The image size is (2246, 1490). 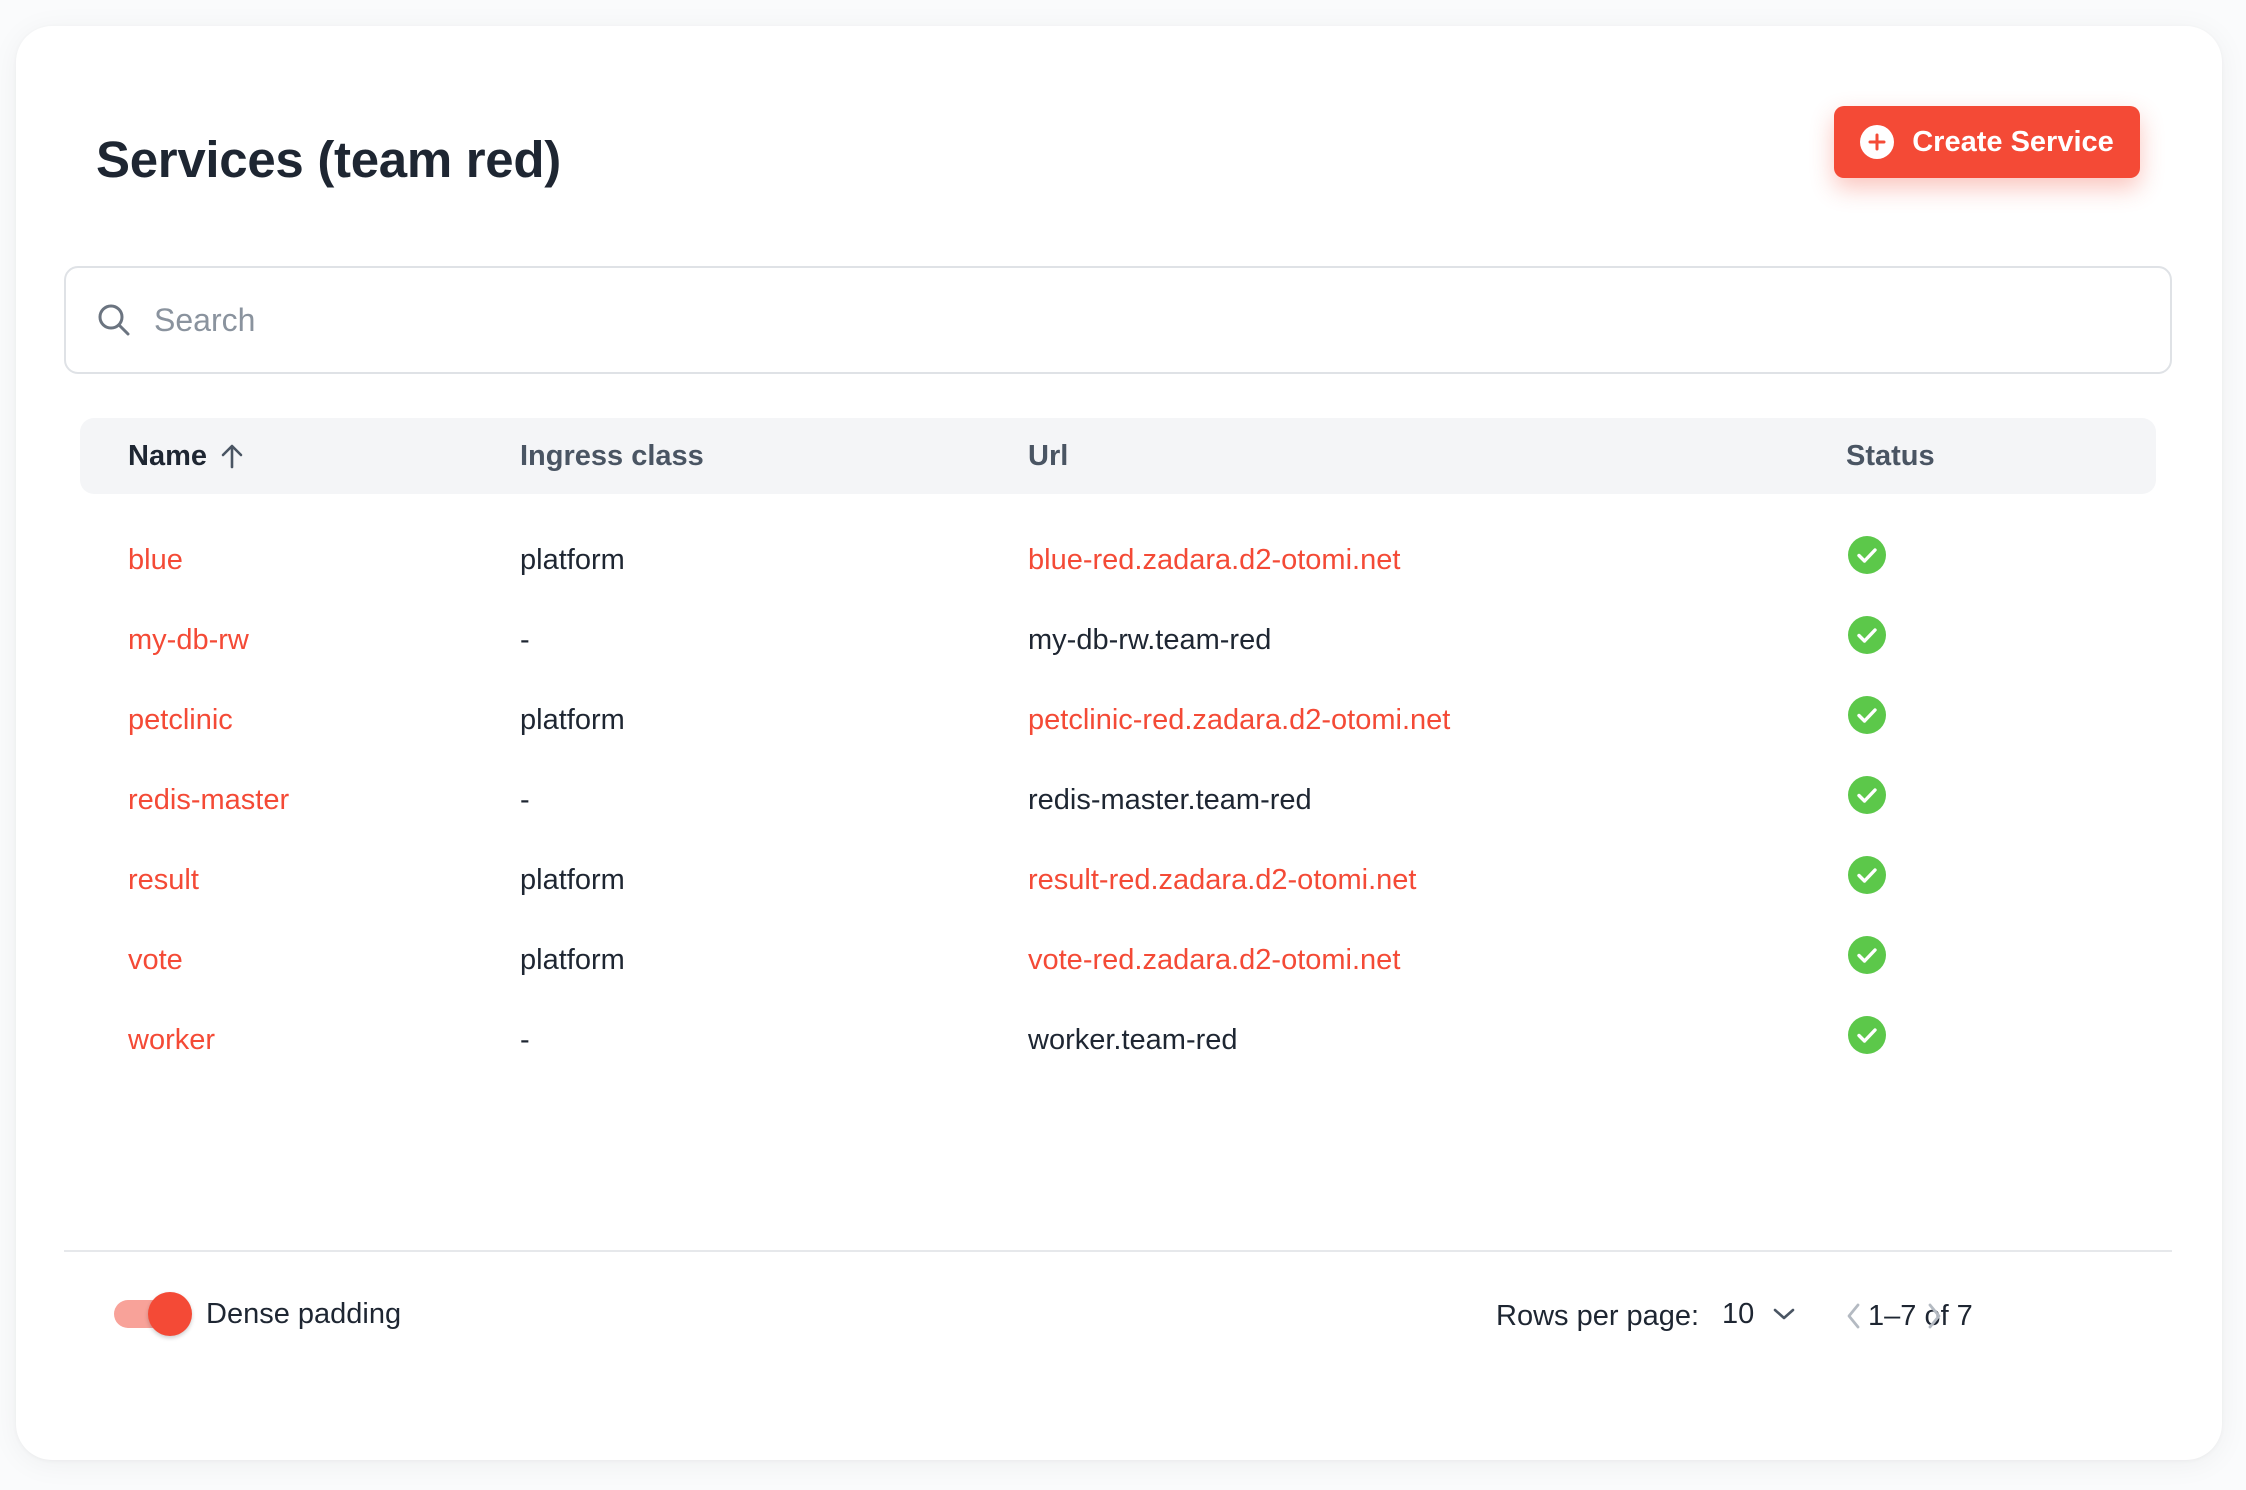 What do you see at coordinates (612, 456) in the screenshot?
I see `column-header-ingress: Ingress class` at bounding box center [612, 456].